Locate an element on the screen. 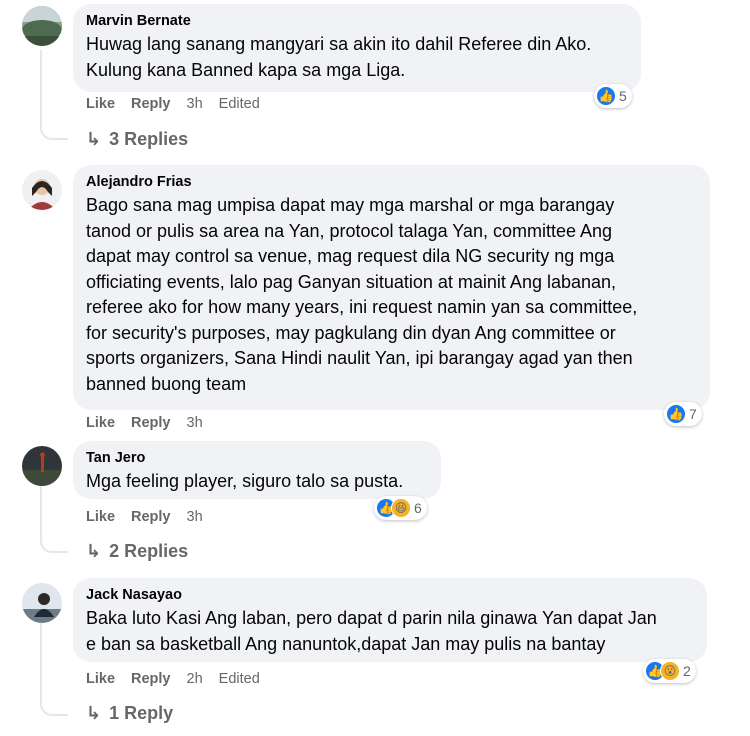 This screenshot has height=736, width=750. timestamp: 2h is located at coordinates (195, 679).